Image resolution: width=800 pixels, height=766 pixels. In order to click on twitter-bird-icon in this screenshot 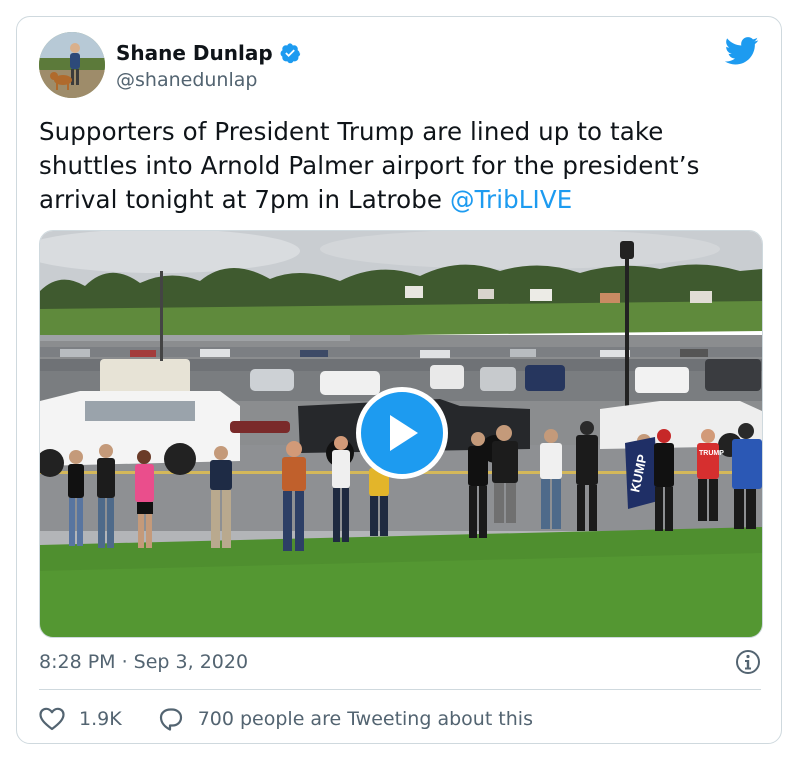, I will do `click(742, 51)`.